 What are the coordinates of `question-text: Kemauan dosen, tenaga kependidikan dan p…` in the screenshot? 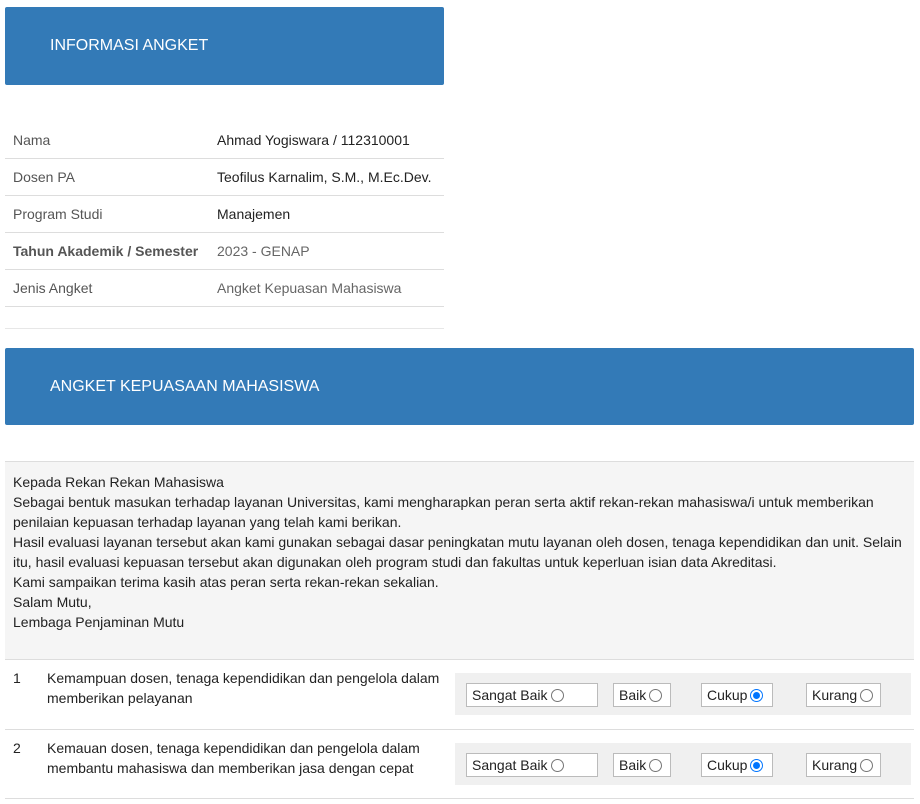 It's located at (233, 758).